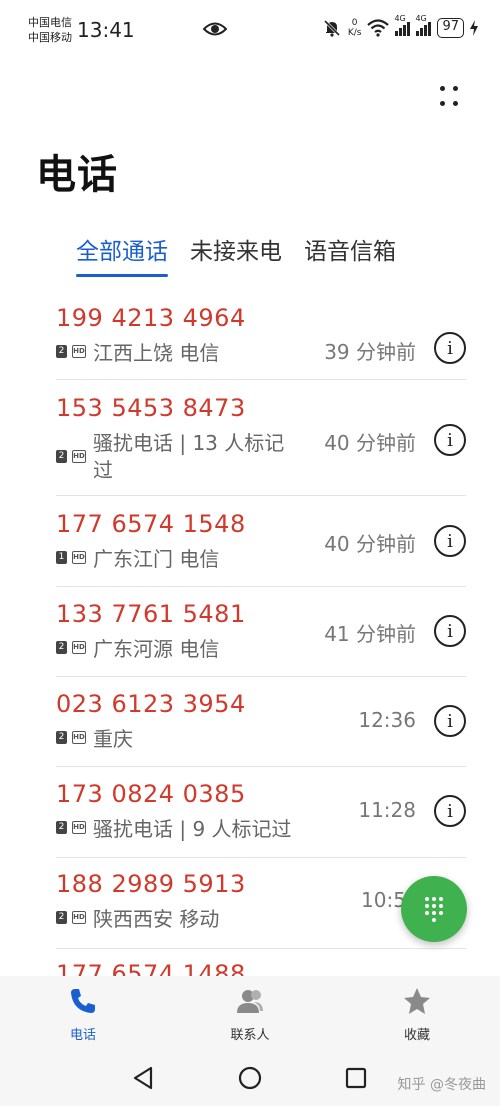 This screenshot has width=500, height=1106. What do you see at coordinates (143, 1078) in the screenshot?
I see `back-icon` at bounding box center [143, 1078].